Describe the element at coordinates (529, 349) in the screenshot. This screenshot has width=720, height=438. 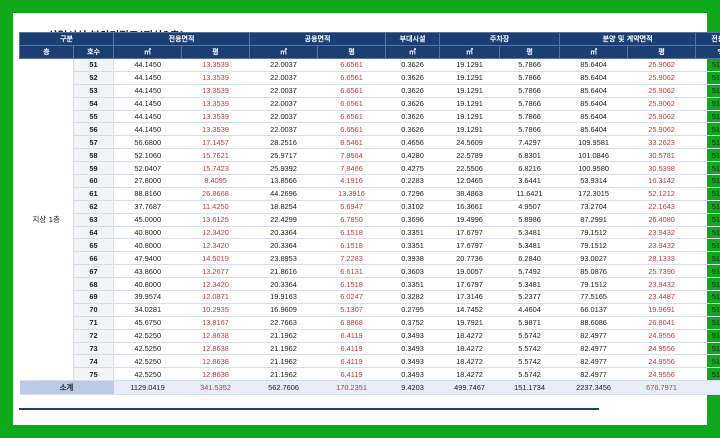
I see `table-cell: 5.5742` at that location.